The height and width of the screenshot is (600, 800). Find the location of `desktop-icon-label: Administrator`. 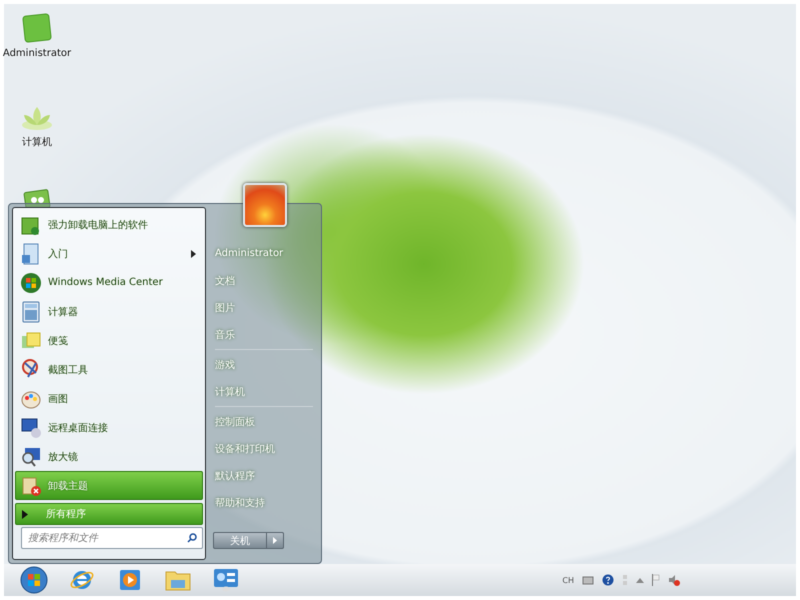

desktop-icon-label: Administrator is located at coordinates (37, 53).